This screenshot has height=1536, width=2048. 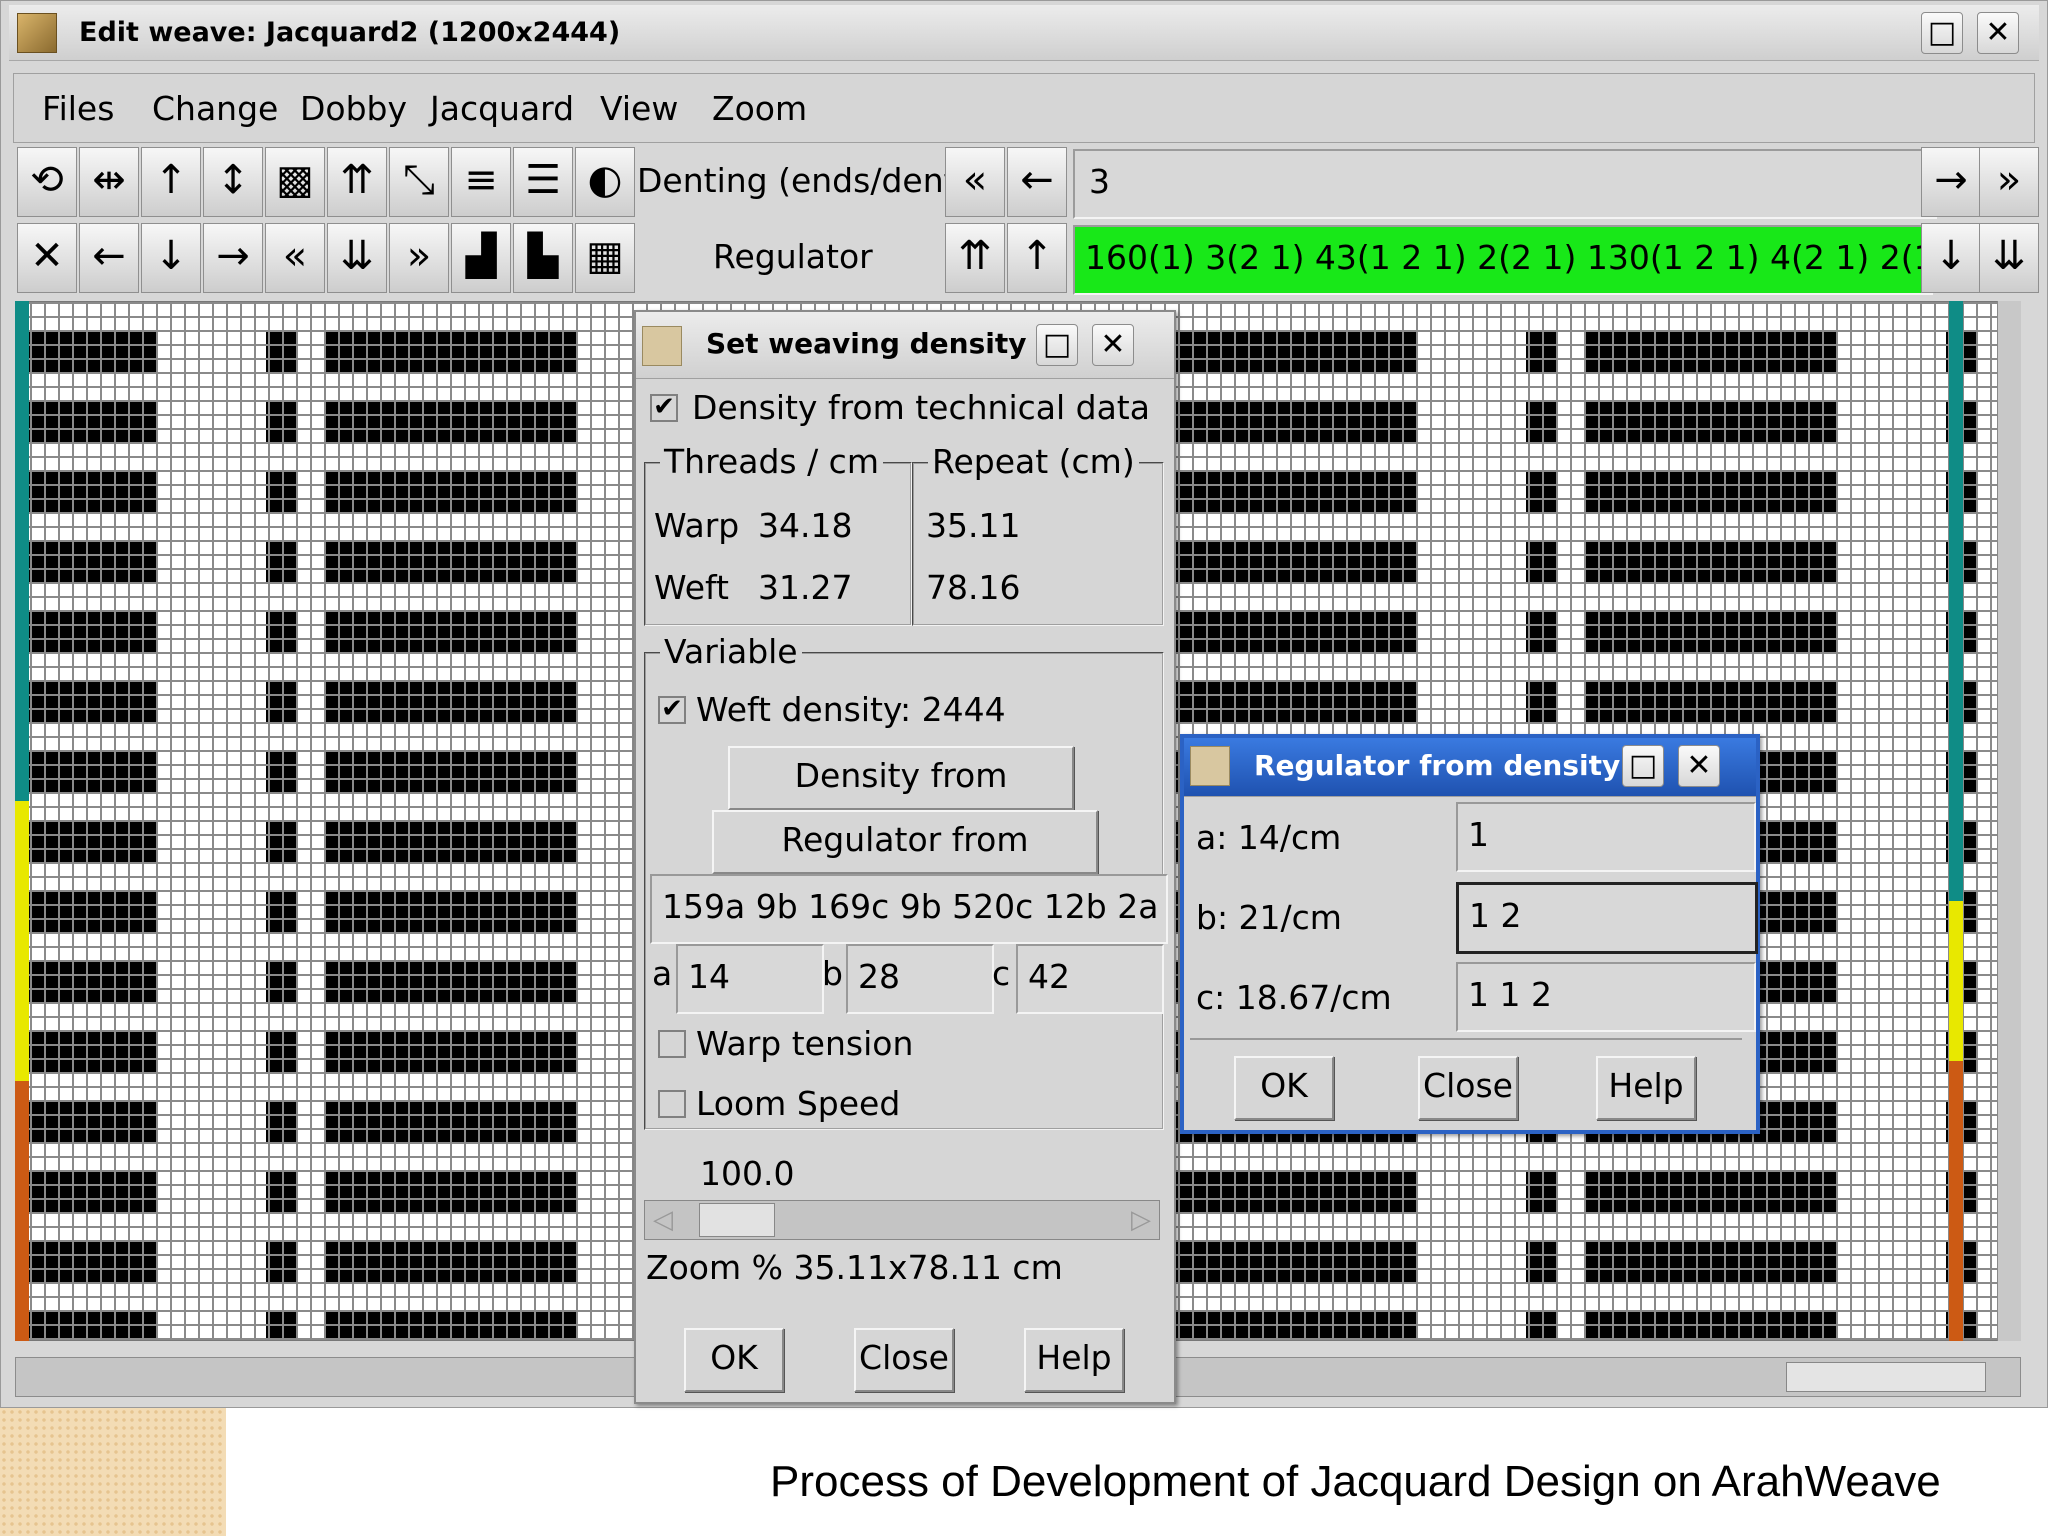 I want to click on regulator-label: Regulator, so click(x=793, y=256).